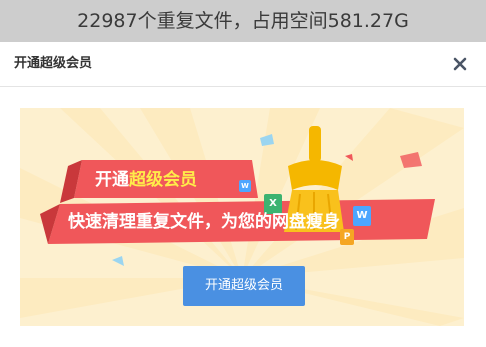 This screenshot has width=486, height=347. Describe the element at coordinates (112, 180) in the screenshot. I see `banner-headline-prefix: 开通` at that location.